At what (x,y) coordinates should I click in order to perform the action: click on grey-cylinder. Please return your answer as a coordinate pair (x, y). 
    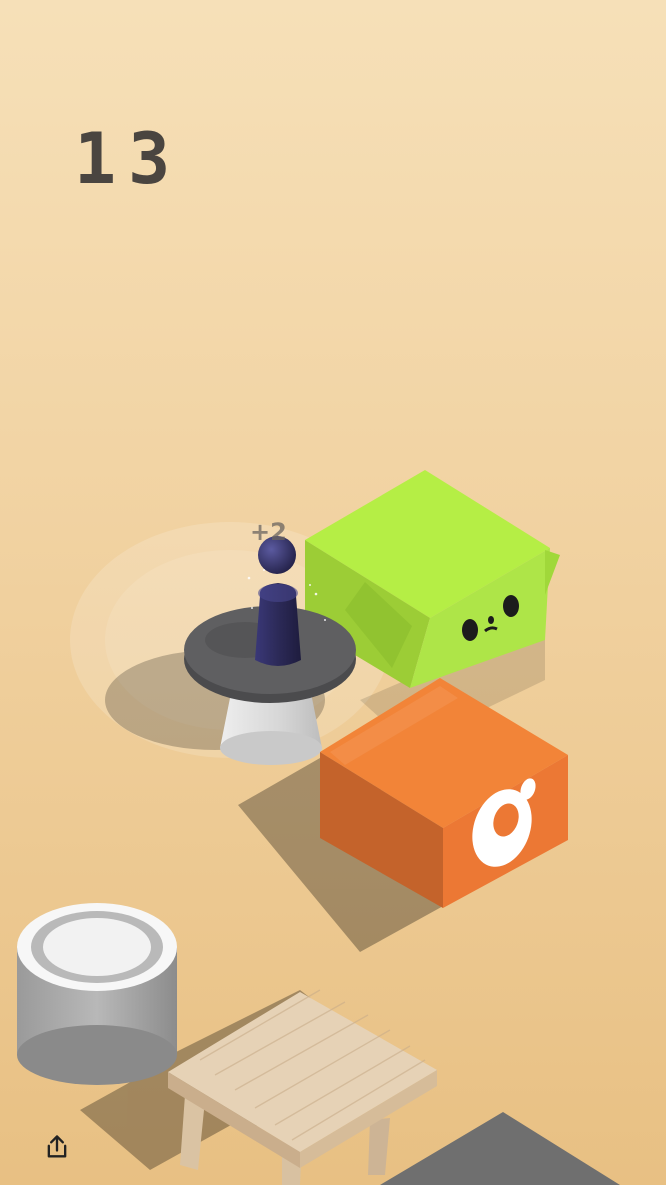
    Looking at the image, I should click on (97, 994).